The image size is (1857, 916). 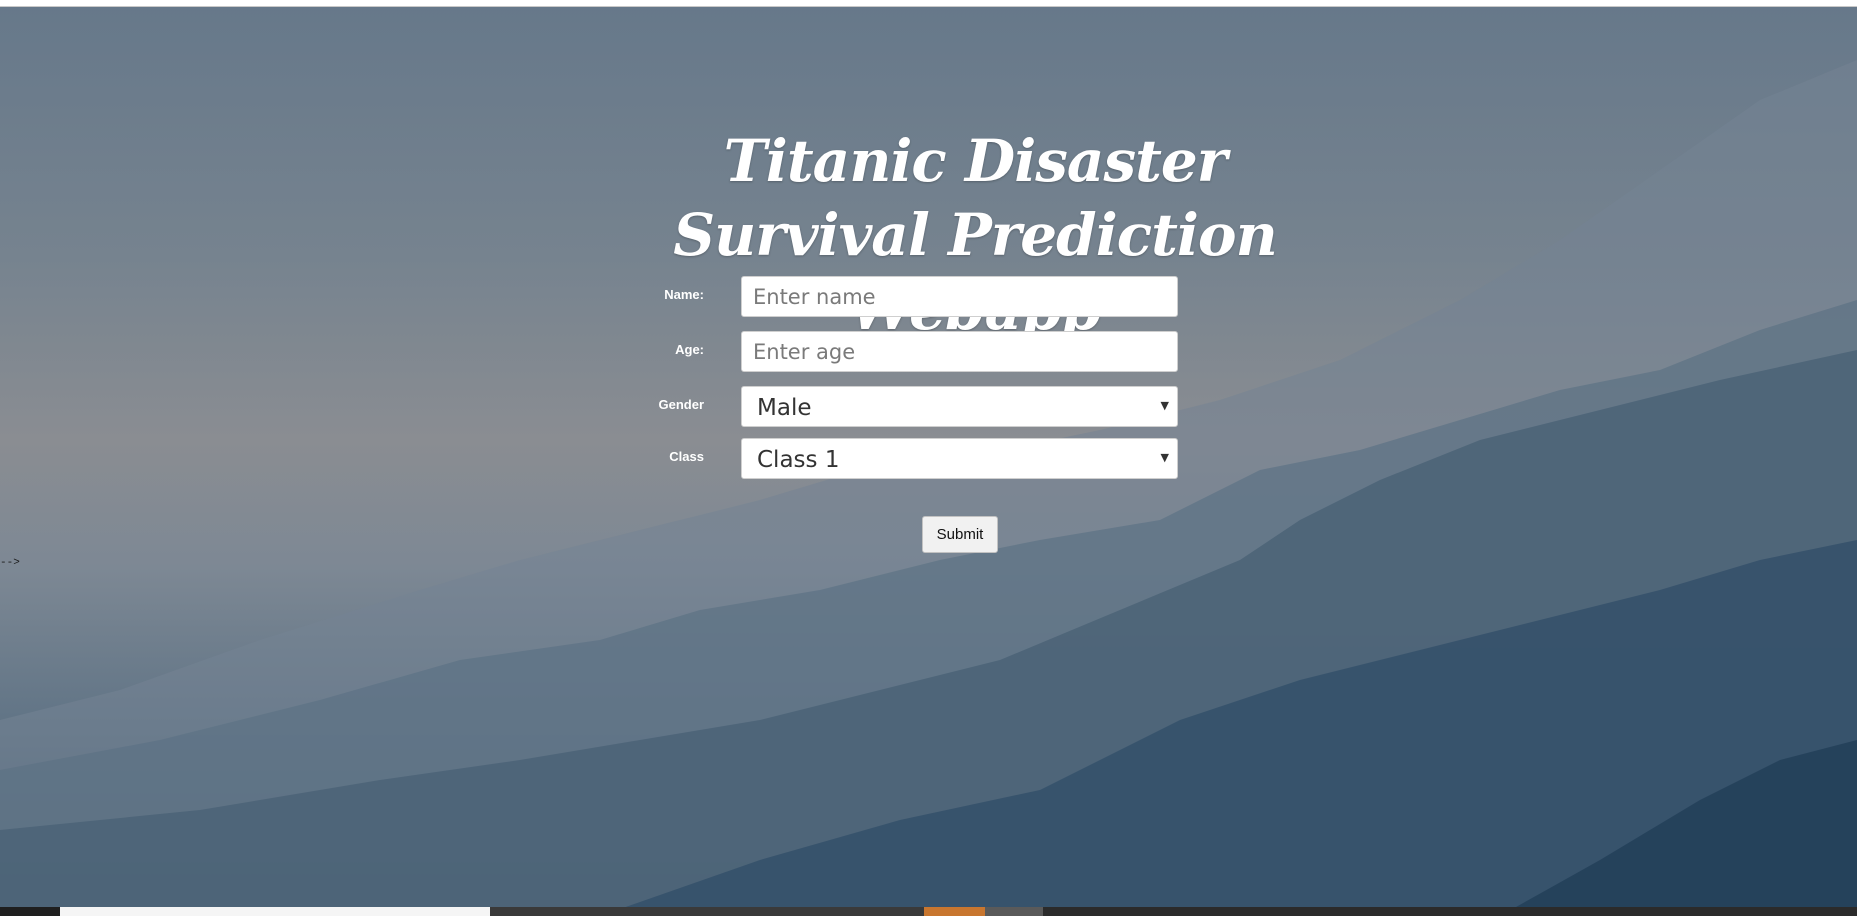 I want to click on gender-selected-value: Male, so click(x=784, y=408).